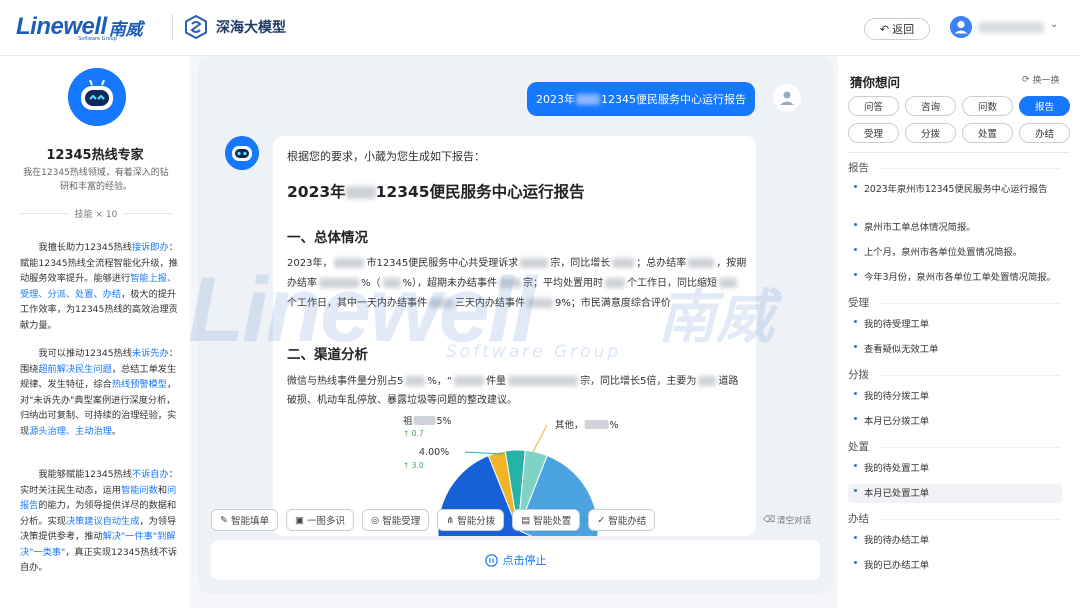 This screenshot has height=608, width=1080. What do you see at coordinates (792, 520) in the screenshot?
I see `clear-conversation-button: ⌫ 清空对话` at bounding box center [792, 520].